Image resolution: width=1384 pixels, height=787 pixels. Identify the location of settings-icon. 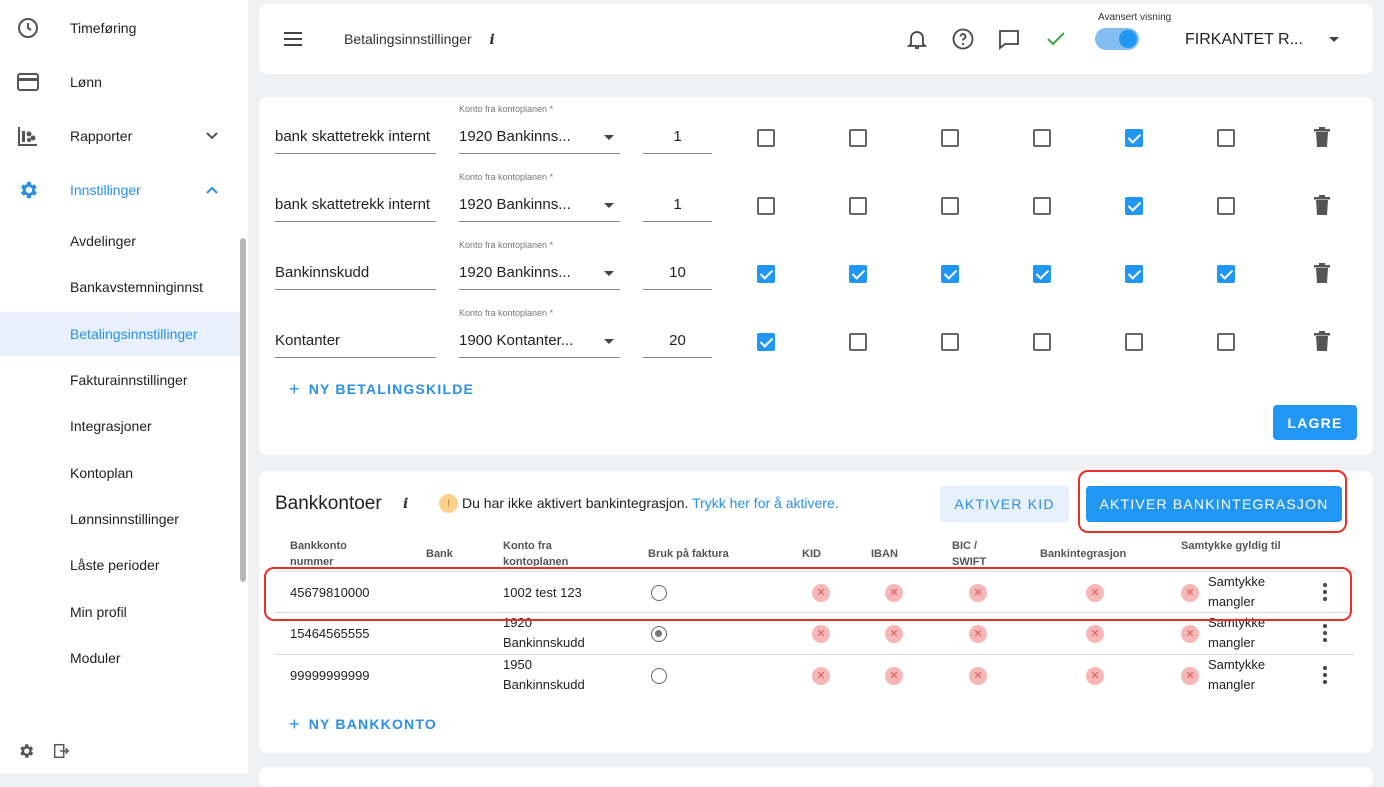
(26, 751).